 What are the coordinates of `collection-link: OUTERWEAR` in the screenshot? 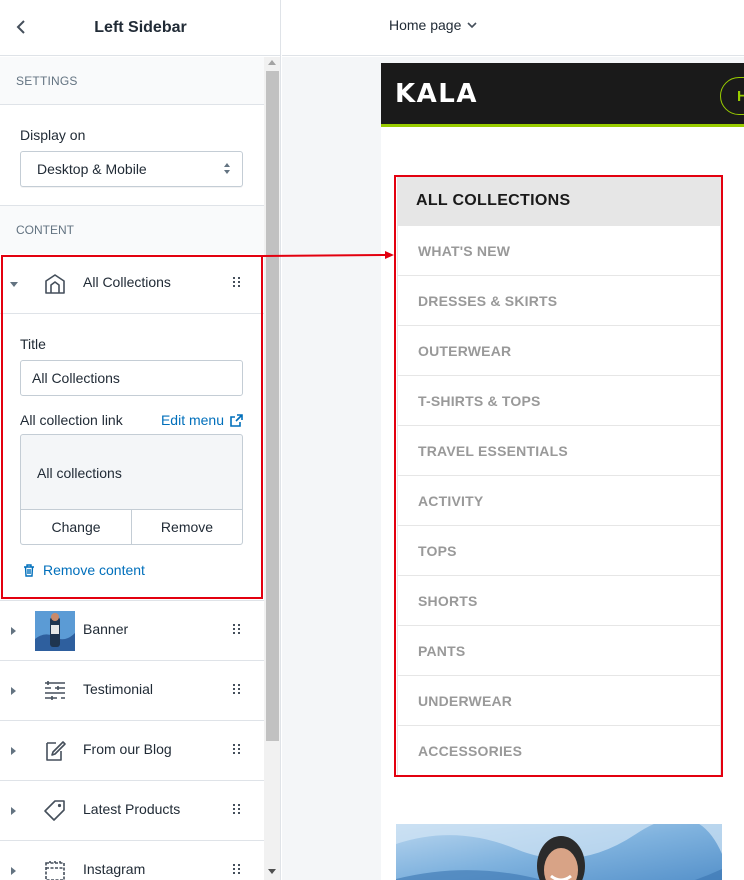 It's located at (559, 351).